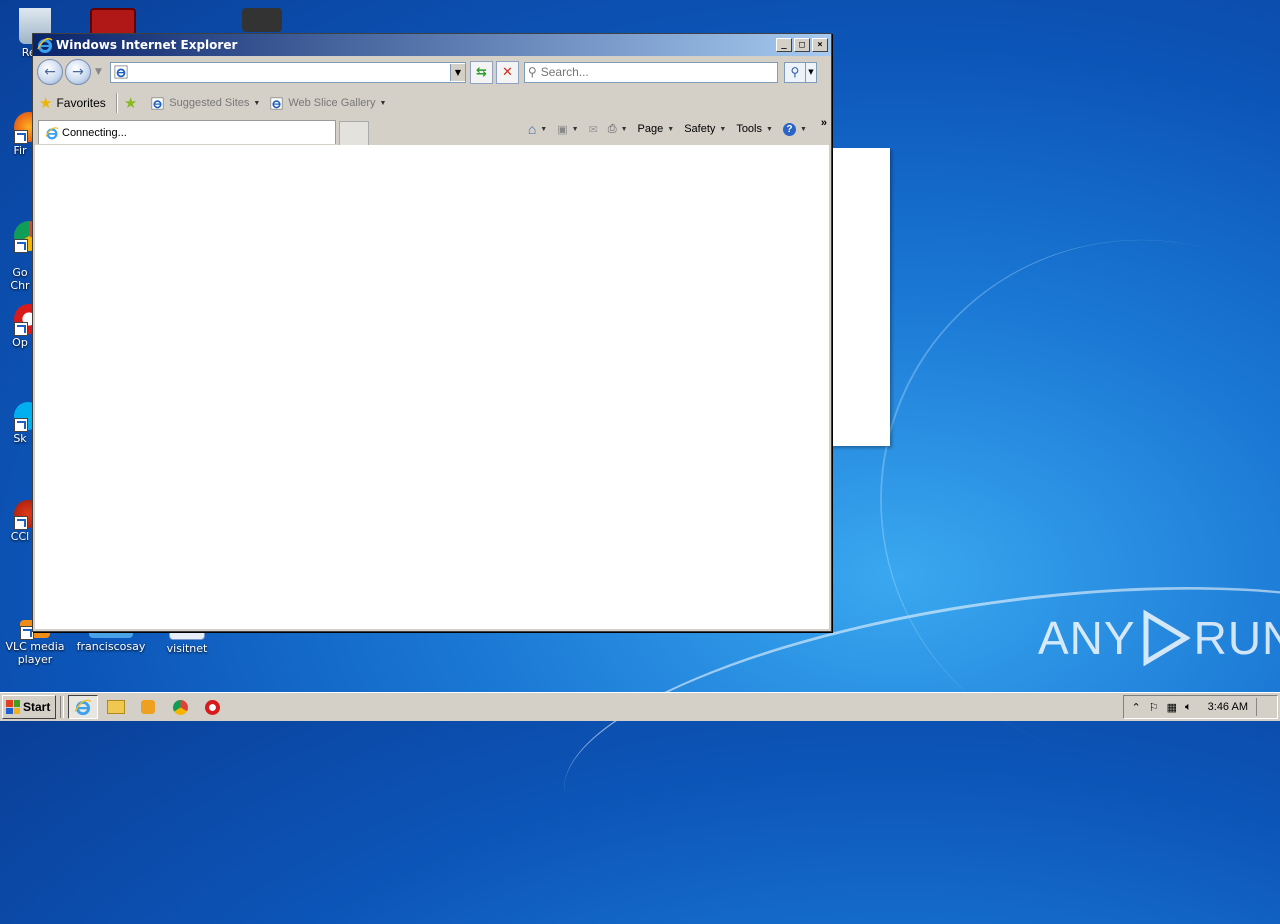 This screenshot has height=924, width=1280. I want to click on back-button: ←, so click(50, 72).